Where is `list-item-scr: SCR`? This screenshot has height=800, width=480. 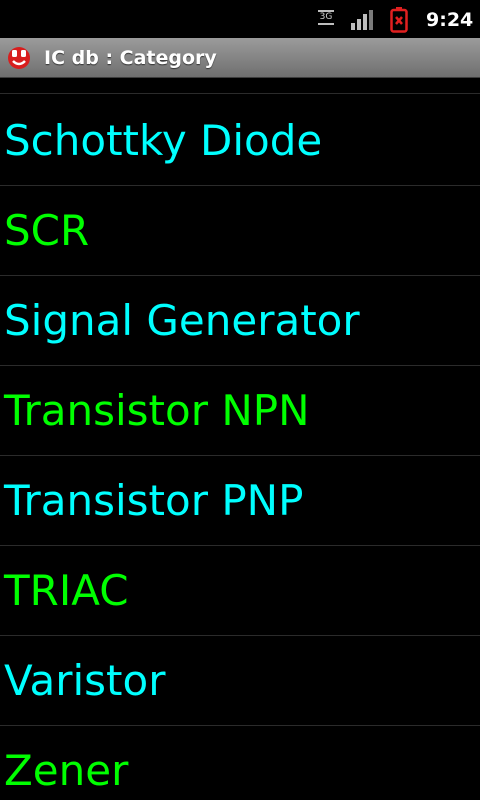
list-item-scr: SCR is located at coordinates (240, 231).